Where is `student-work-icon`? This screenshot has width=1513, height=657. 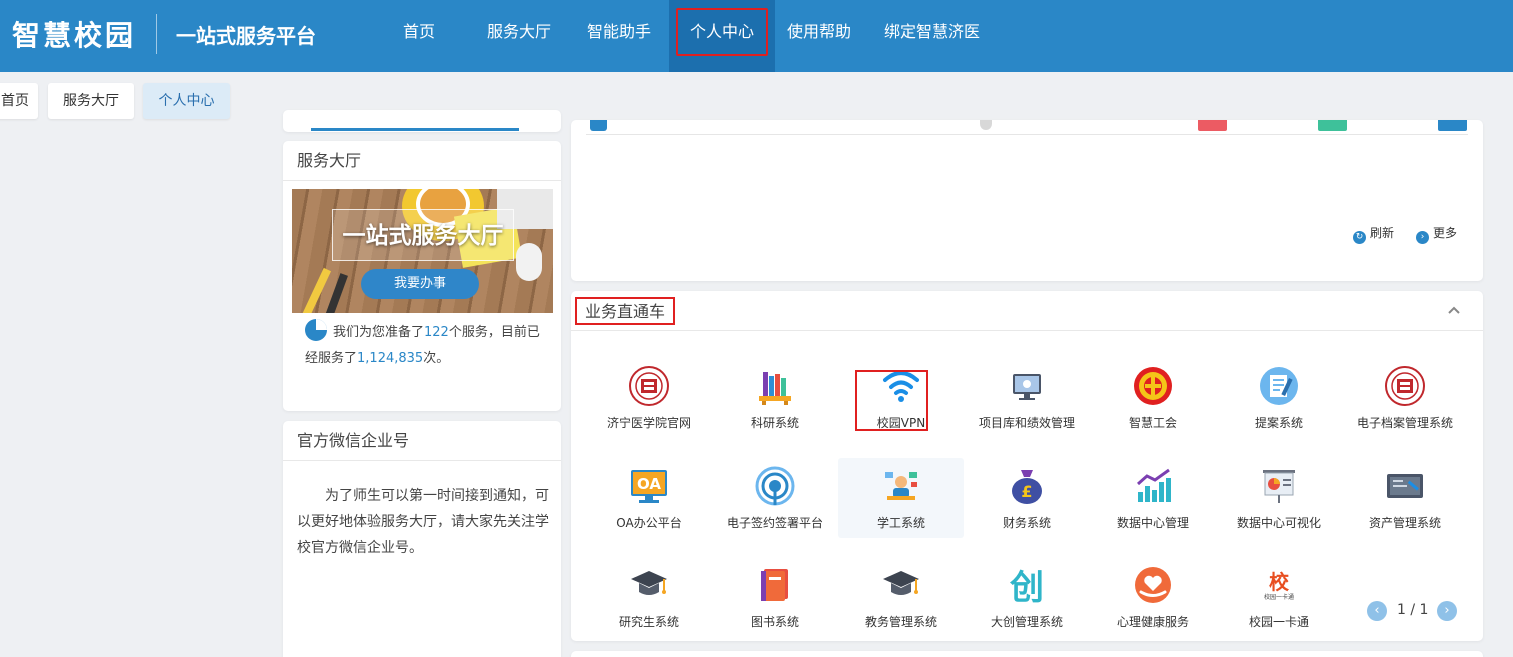
student-work-icon is located at coordinates (901, 486).